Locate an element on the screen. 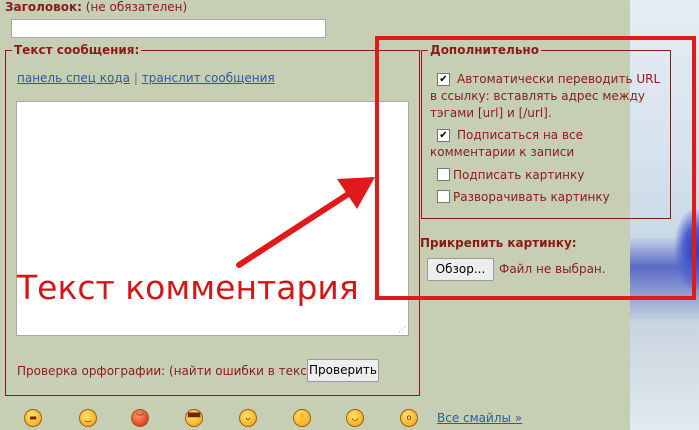 The width and height of the screenshot is (699, 430). check-spelling-button: Проверить is located at coordinates (343, 370).